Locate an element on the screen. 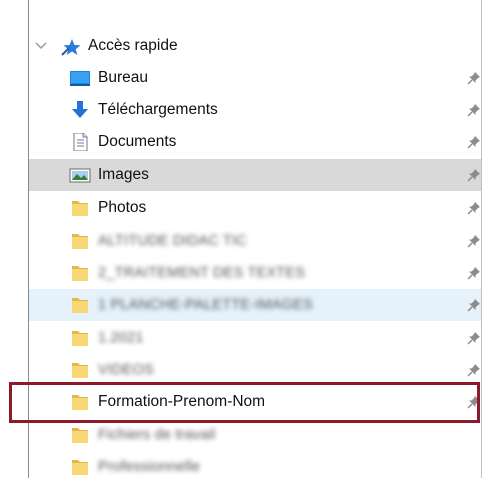  quick-access-item-label: Téléchargements is located at coordinates (158, 109).